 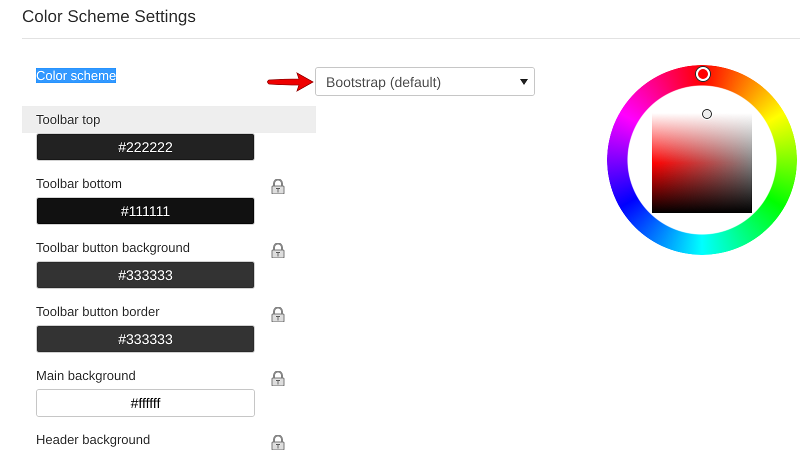 I want to click on scheme-dropdown: Bootstrap (default), so click(x=425, y=81).